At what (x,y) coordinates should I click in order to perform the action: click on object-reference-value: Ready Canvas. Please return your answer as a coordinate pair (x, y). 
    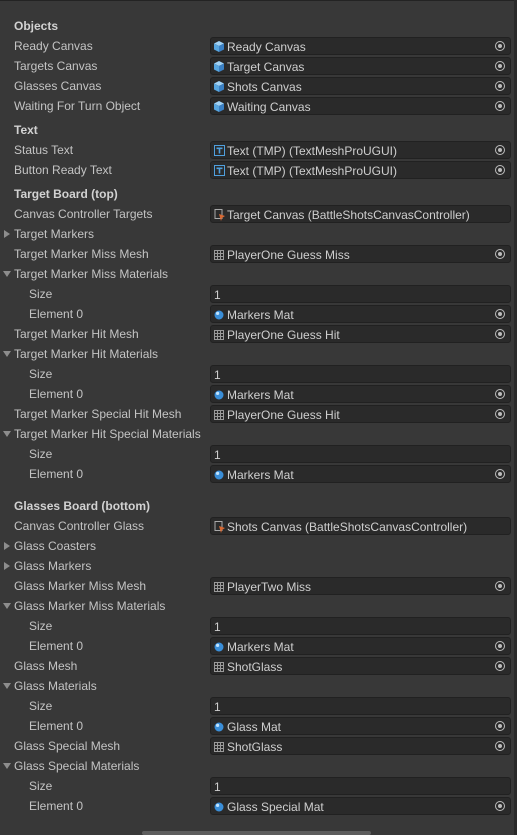
    Looking at the image, I should click on (266, 47).